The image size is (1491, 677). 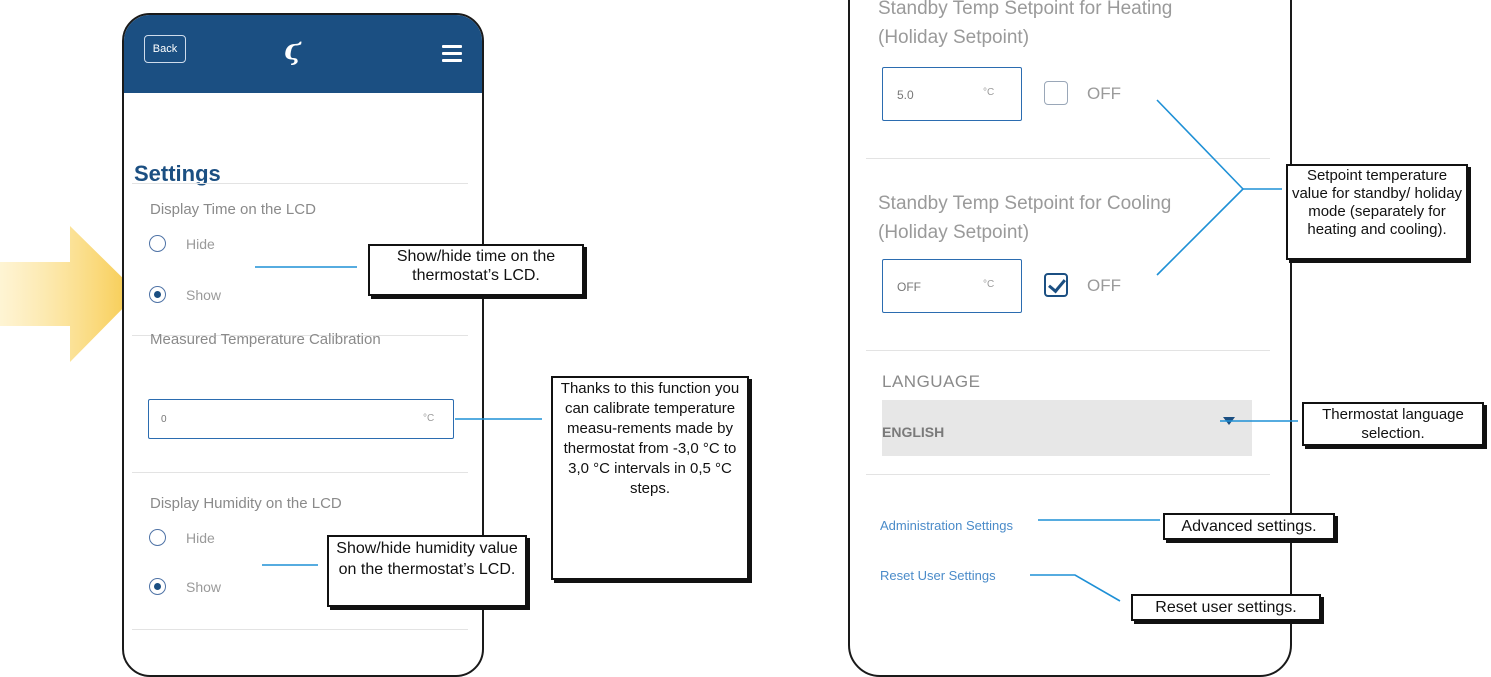 What do you see at coordinates (1226, 607) in the screenshot?
I see `callout-reset: Reset user settings.` at bounding box center [1226, 607].